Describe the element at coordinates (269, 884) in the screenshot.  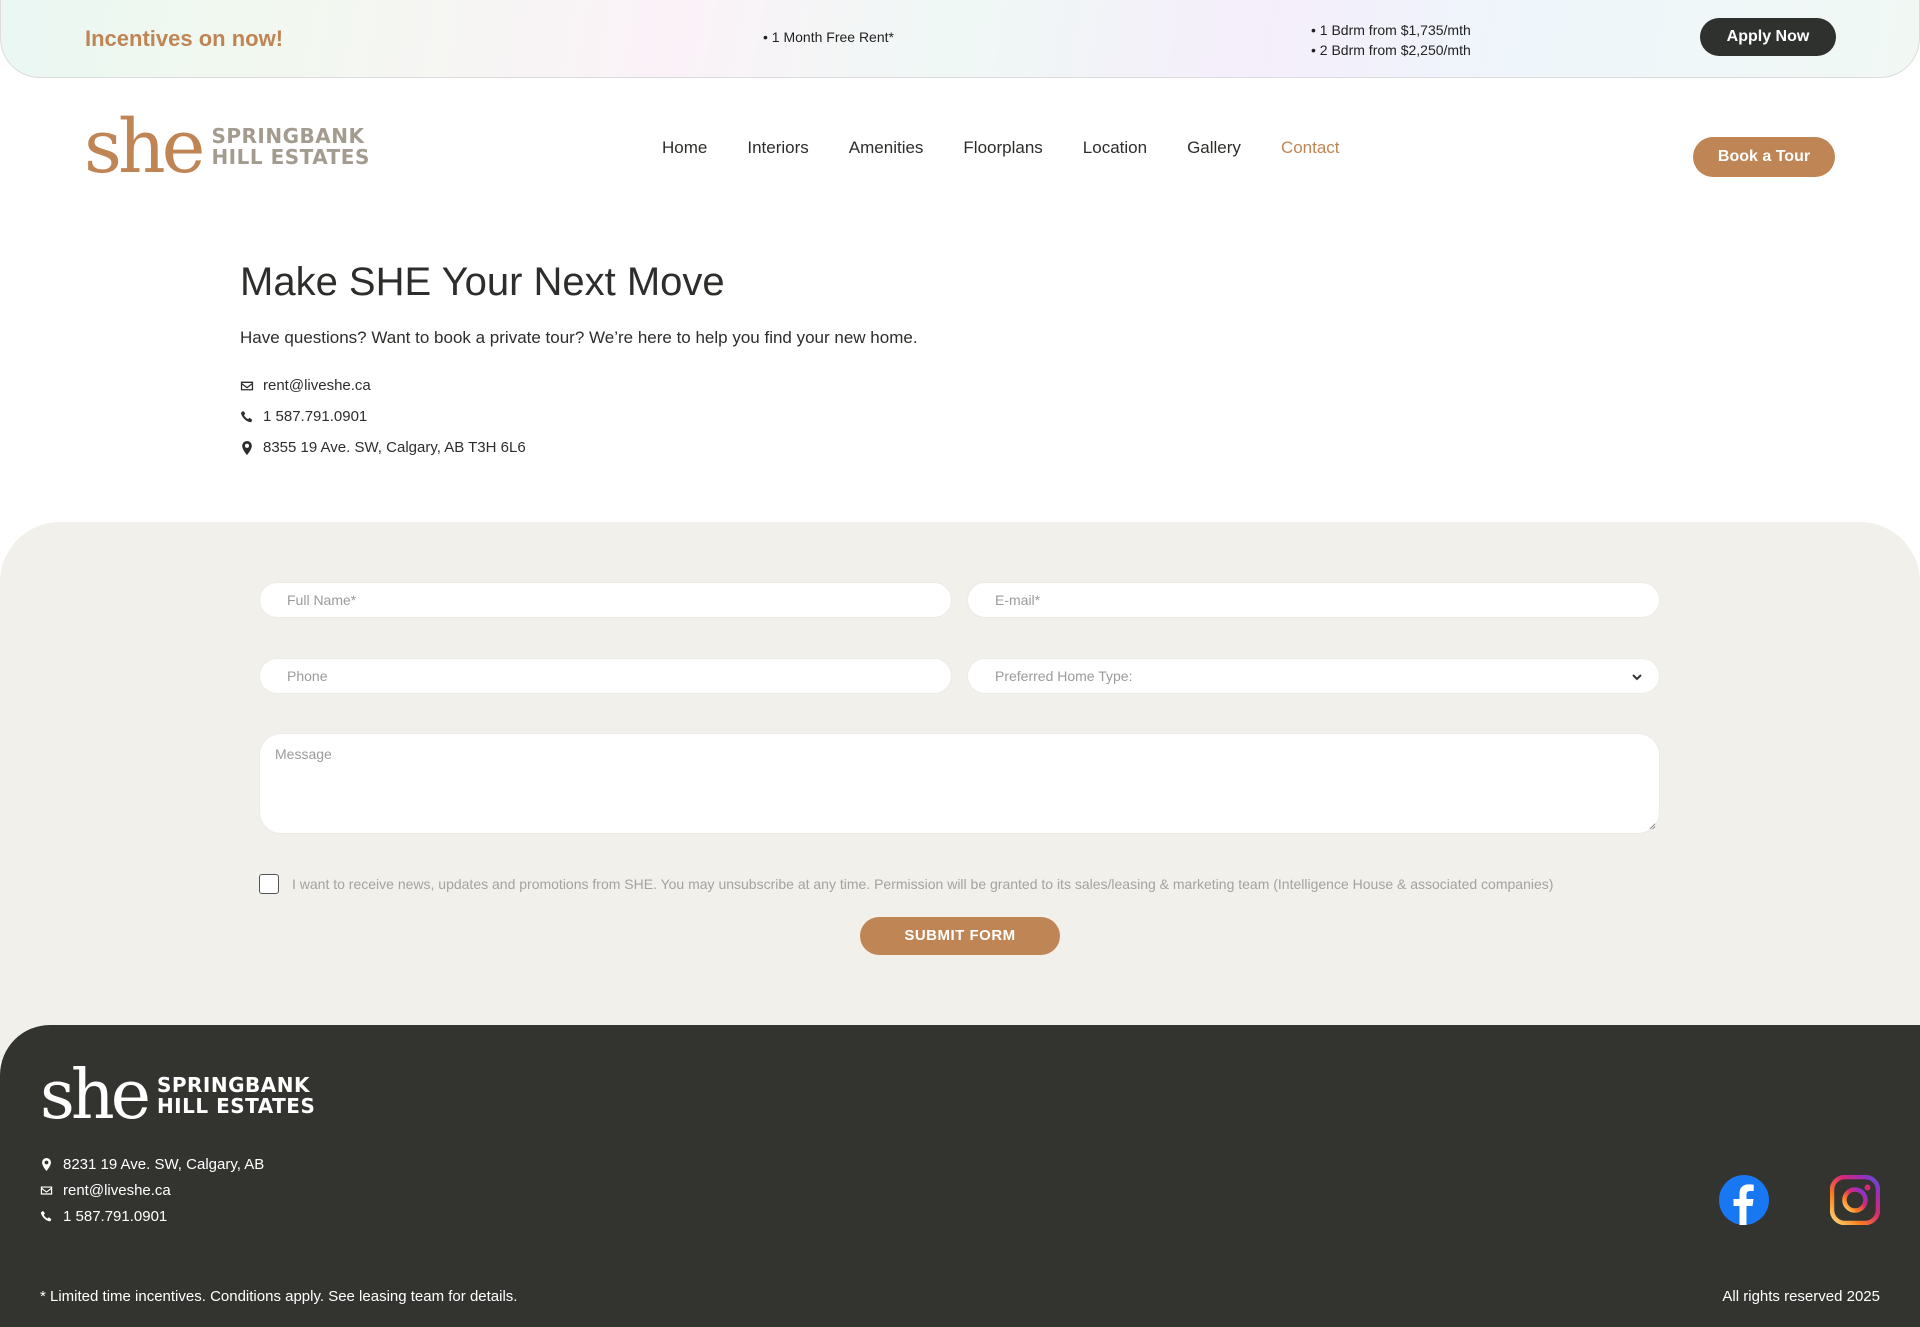
I see `consent-checkbox` at that location.